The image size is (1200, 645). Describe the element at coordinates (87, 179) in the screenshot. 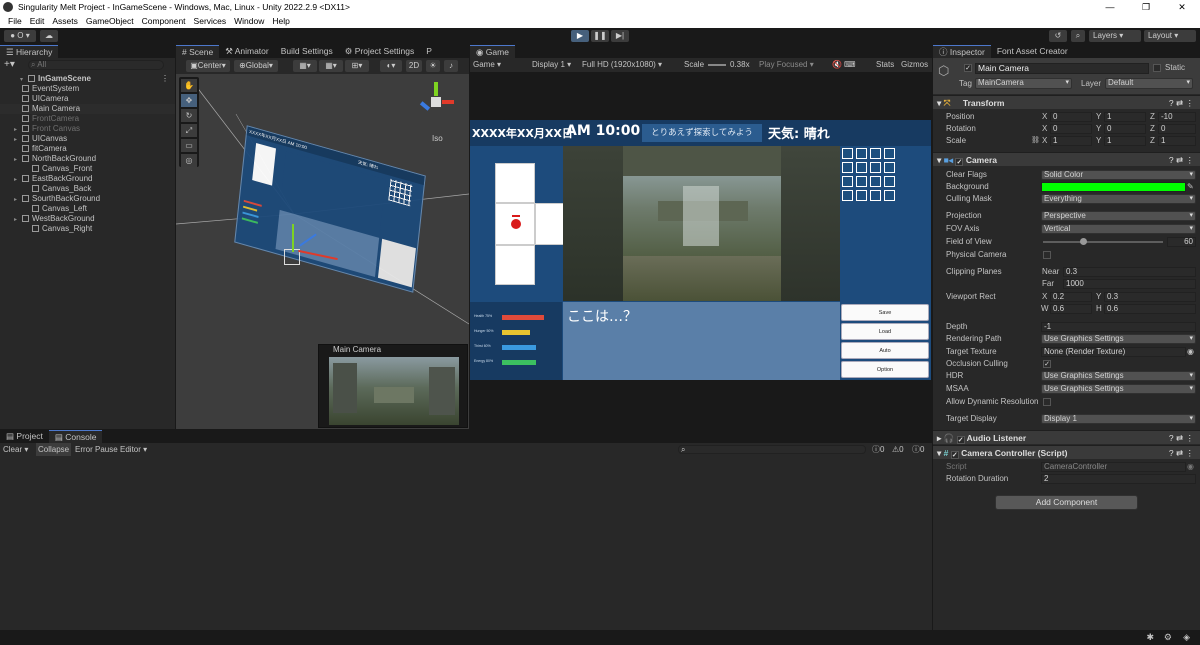

I see `hierarchy-item: ▸ EastBackGround` at that location.